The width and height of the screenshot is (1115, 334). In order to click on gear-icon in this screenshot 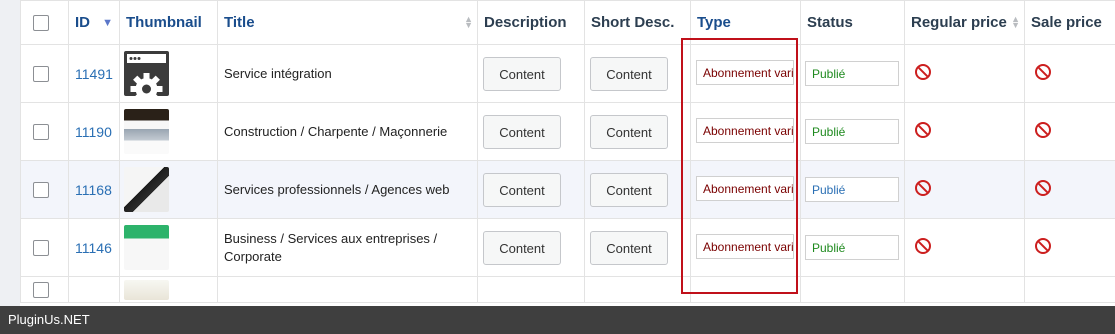, I will do `click(146, 75)`.